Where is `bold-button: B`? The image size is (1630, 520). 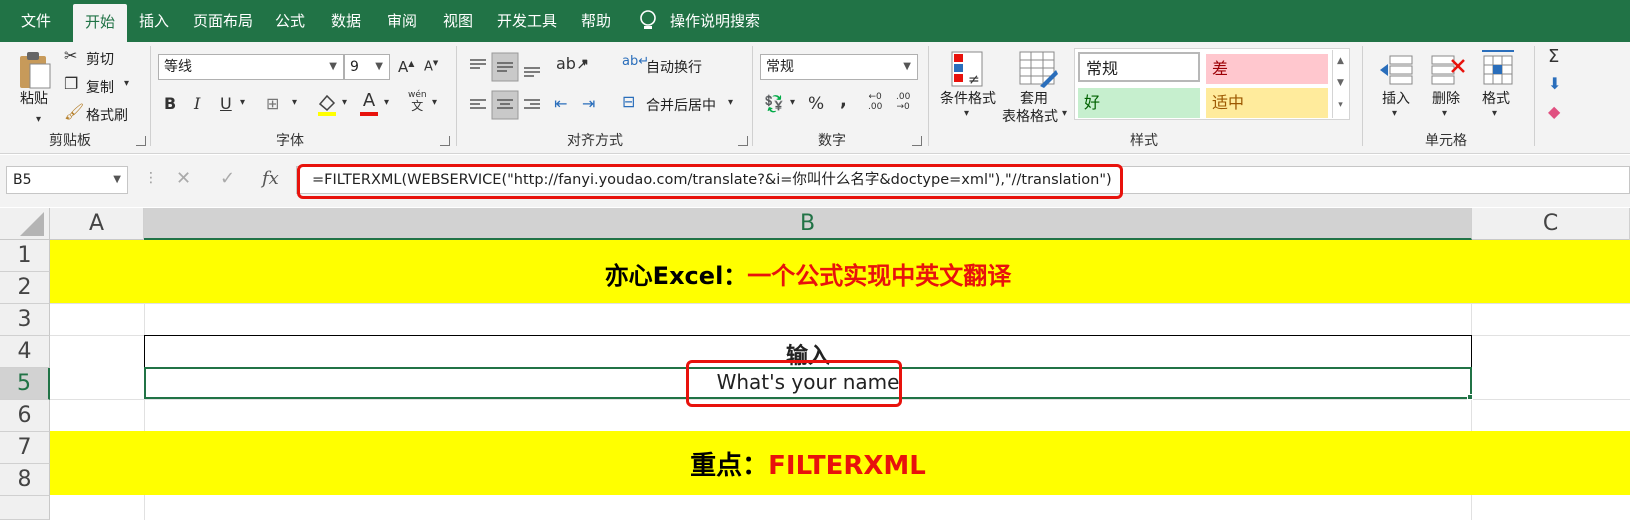 bold-button: B is located at coordinates (170, 103).